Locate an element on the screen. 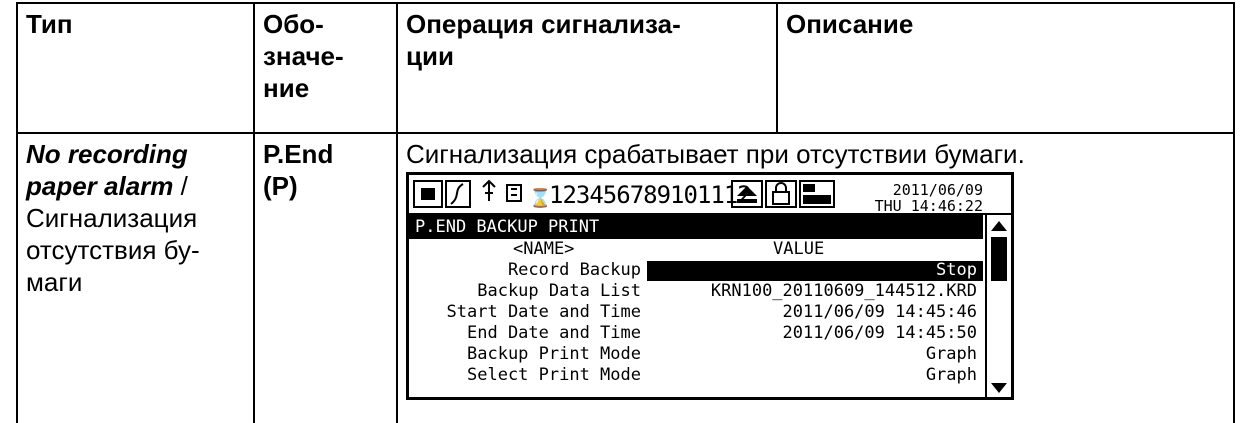 The height and width of the screenshot is (423, 1255). column-value-header: VALUE is located at coordinates (799, 249).